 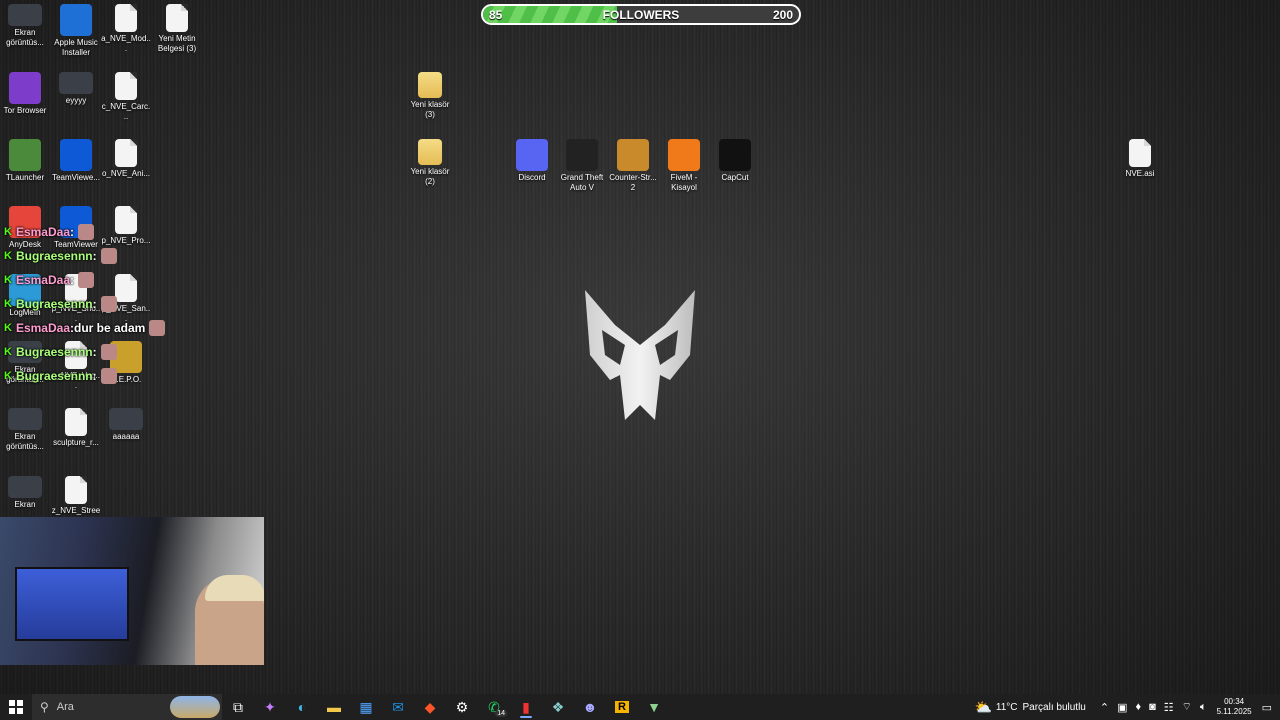 I want to click on predator-logo, so click(x=640, y=355).